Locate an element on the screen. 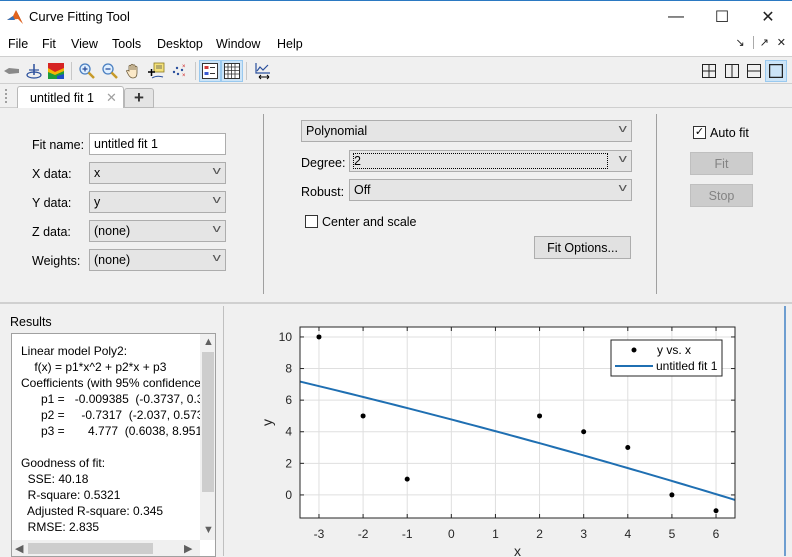 This screenshot has height=557, width=792. legend-icon is located at coordinates (210, 71).